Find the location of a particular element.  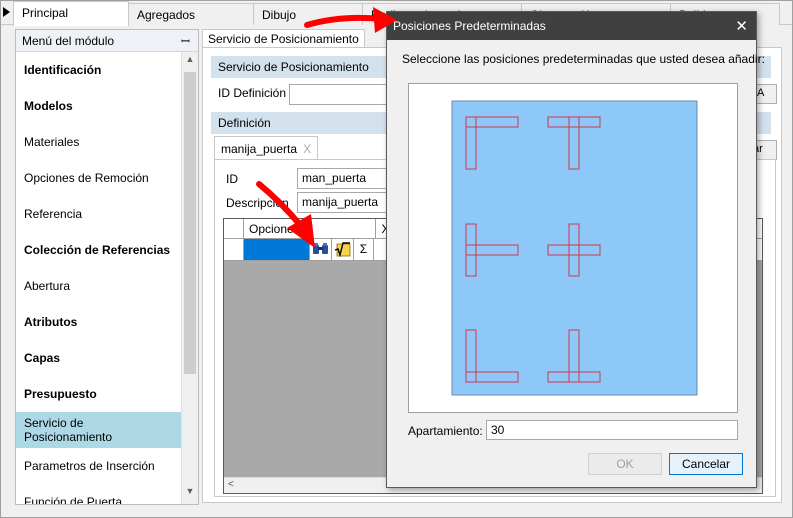

spacing-field: 30 is located at coordinates (612, 430).